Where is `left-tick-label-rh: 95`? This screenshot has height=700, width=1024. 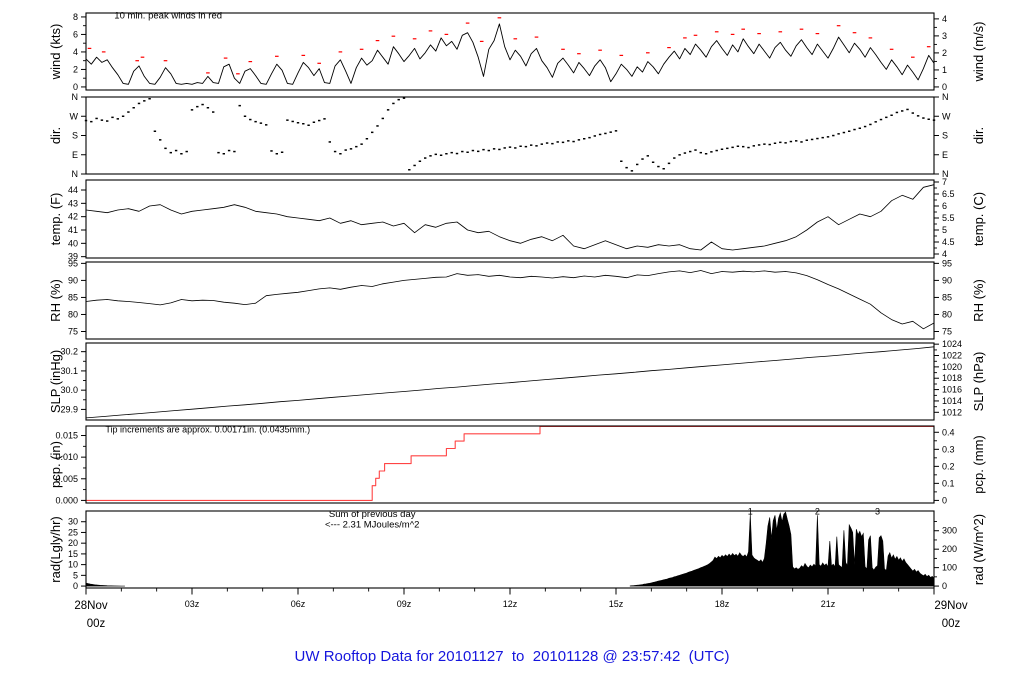 left-tick-label-rh: 95 is located at coordinates (73, 263).